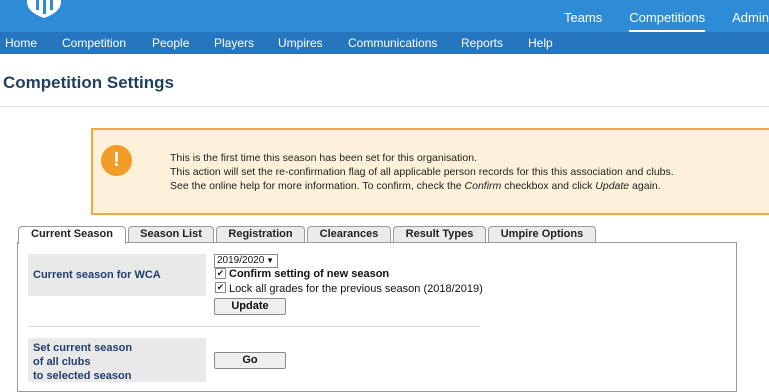  I want to click on lock-grades-checkbox: ✔, so click(220, 287).